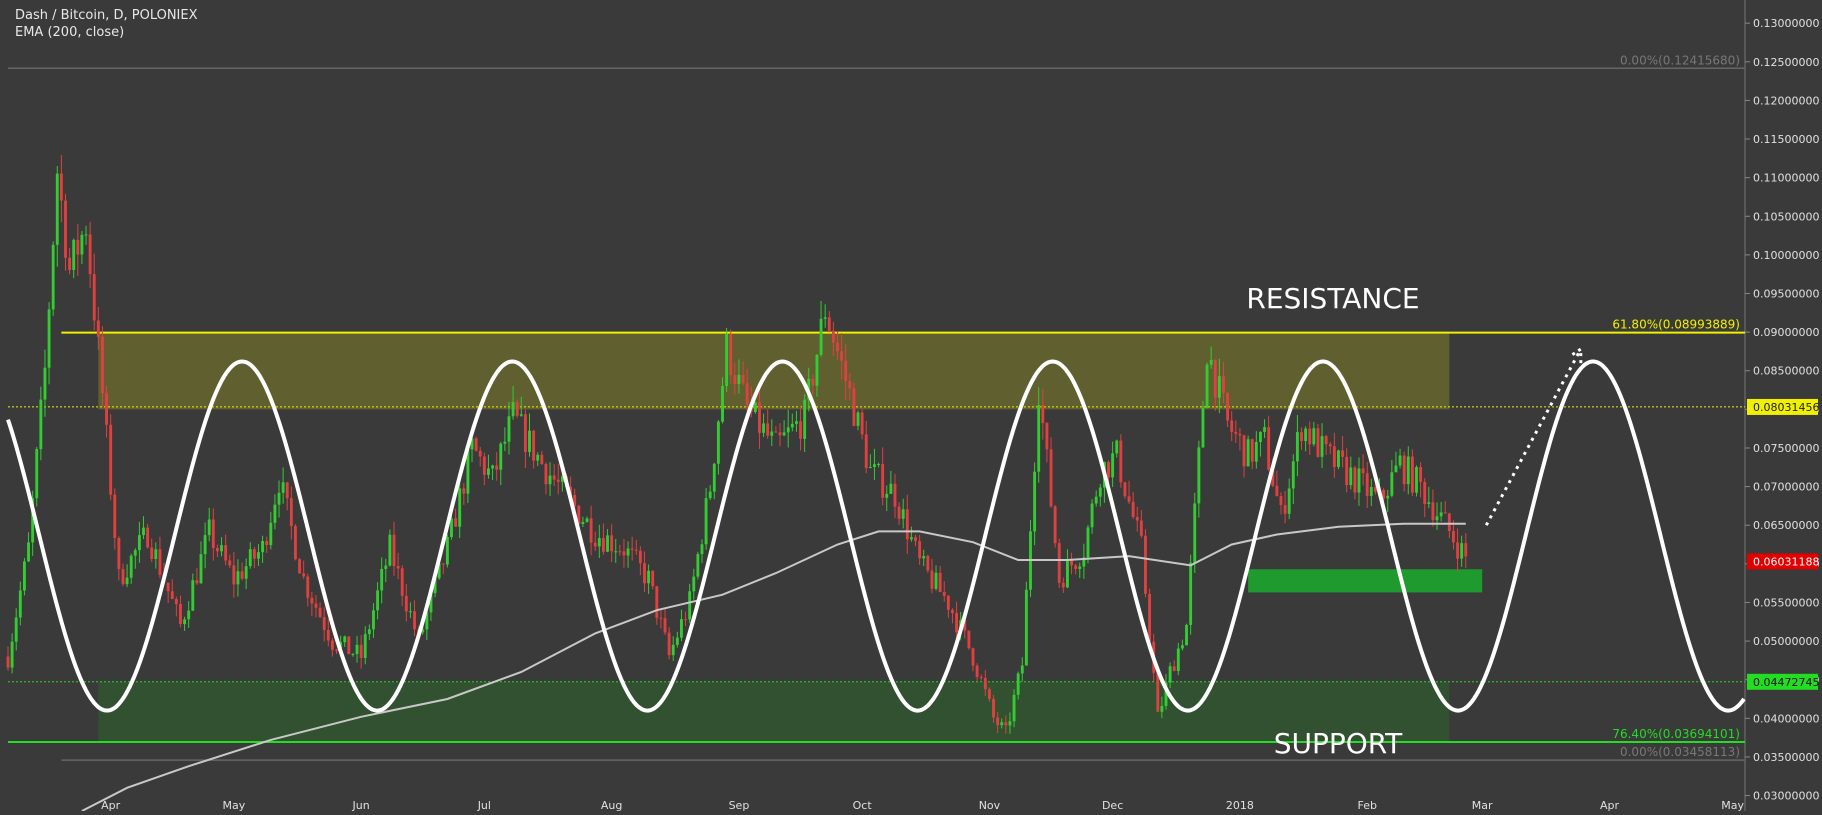 This screenshot has height=815, width=1822. Describe the element at coordinates (1786, 641) in the screenshot. I see `price-tick-label: 0.05000000` at that location.